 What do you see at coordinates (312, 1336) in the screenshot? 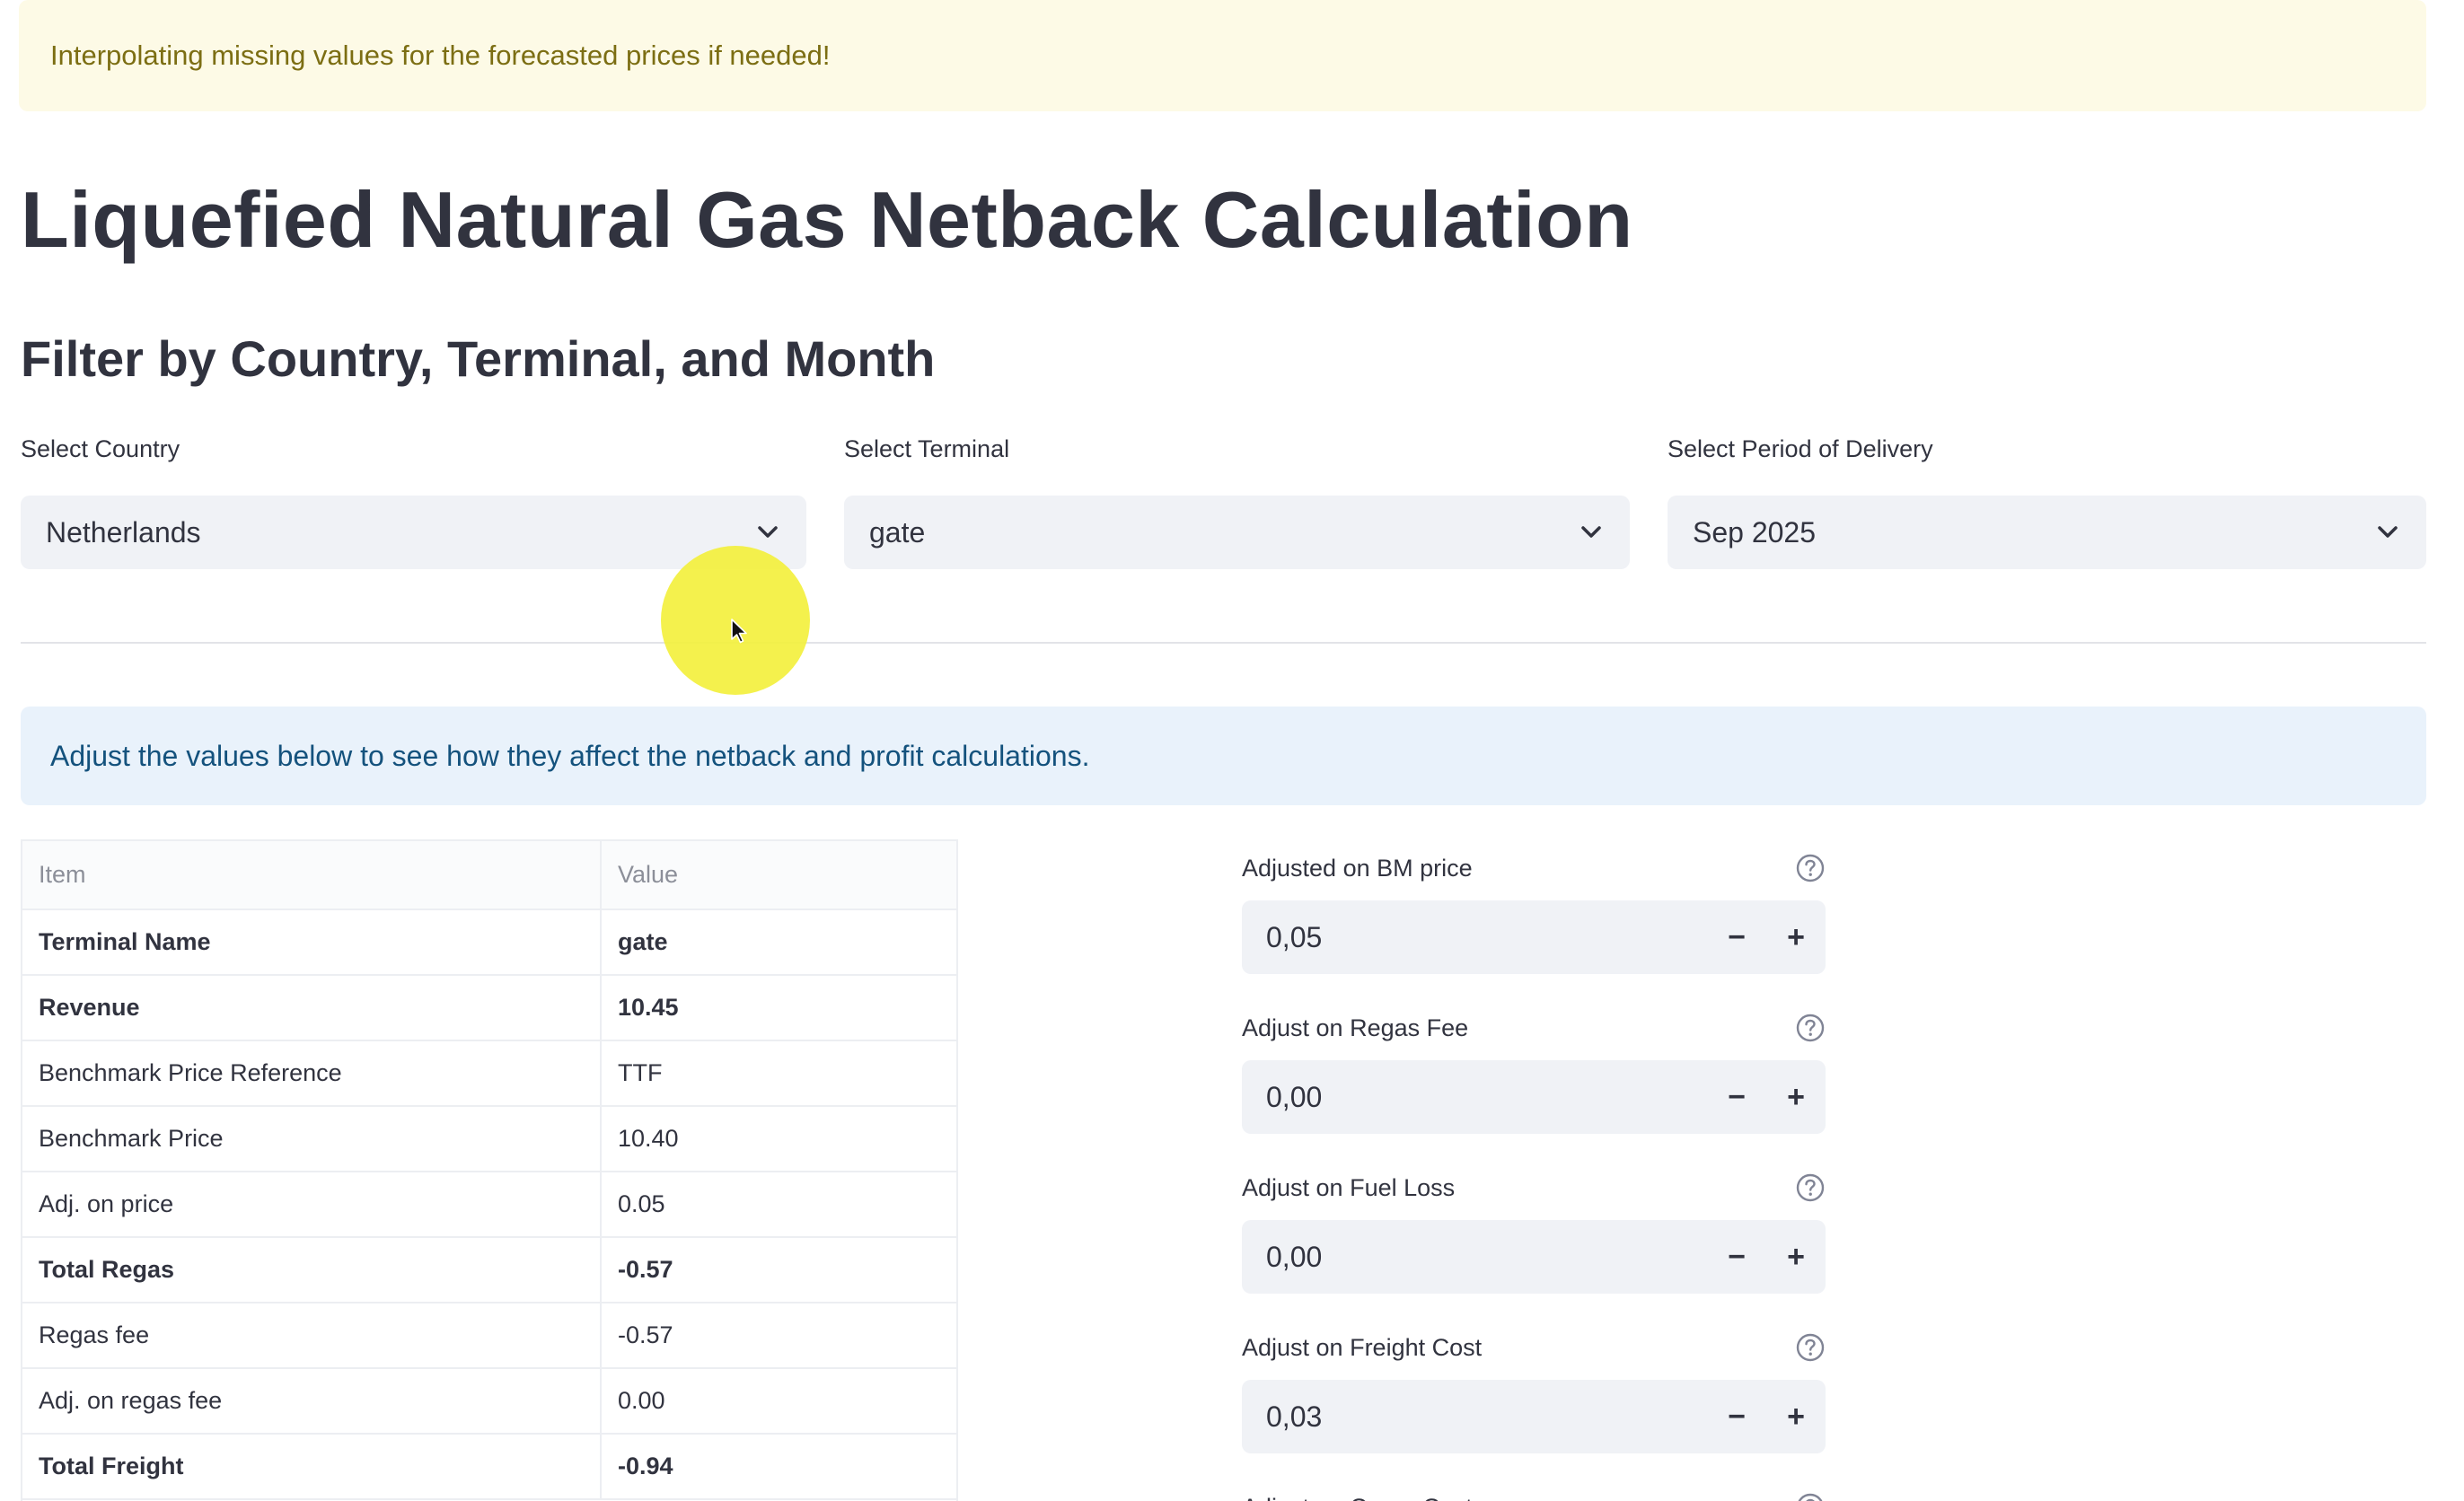
I see `table-cell-item: Regas fee` at bounding box center [312, 1336].